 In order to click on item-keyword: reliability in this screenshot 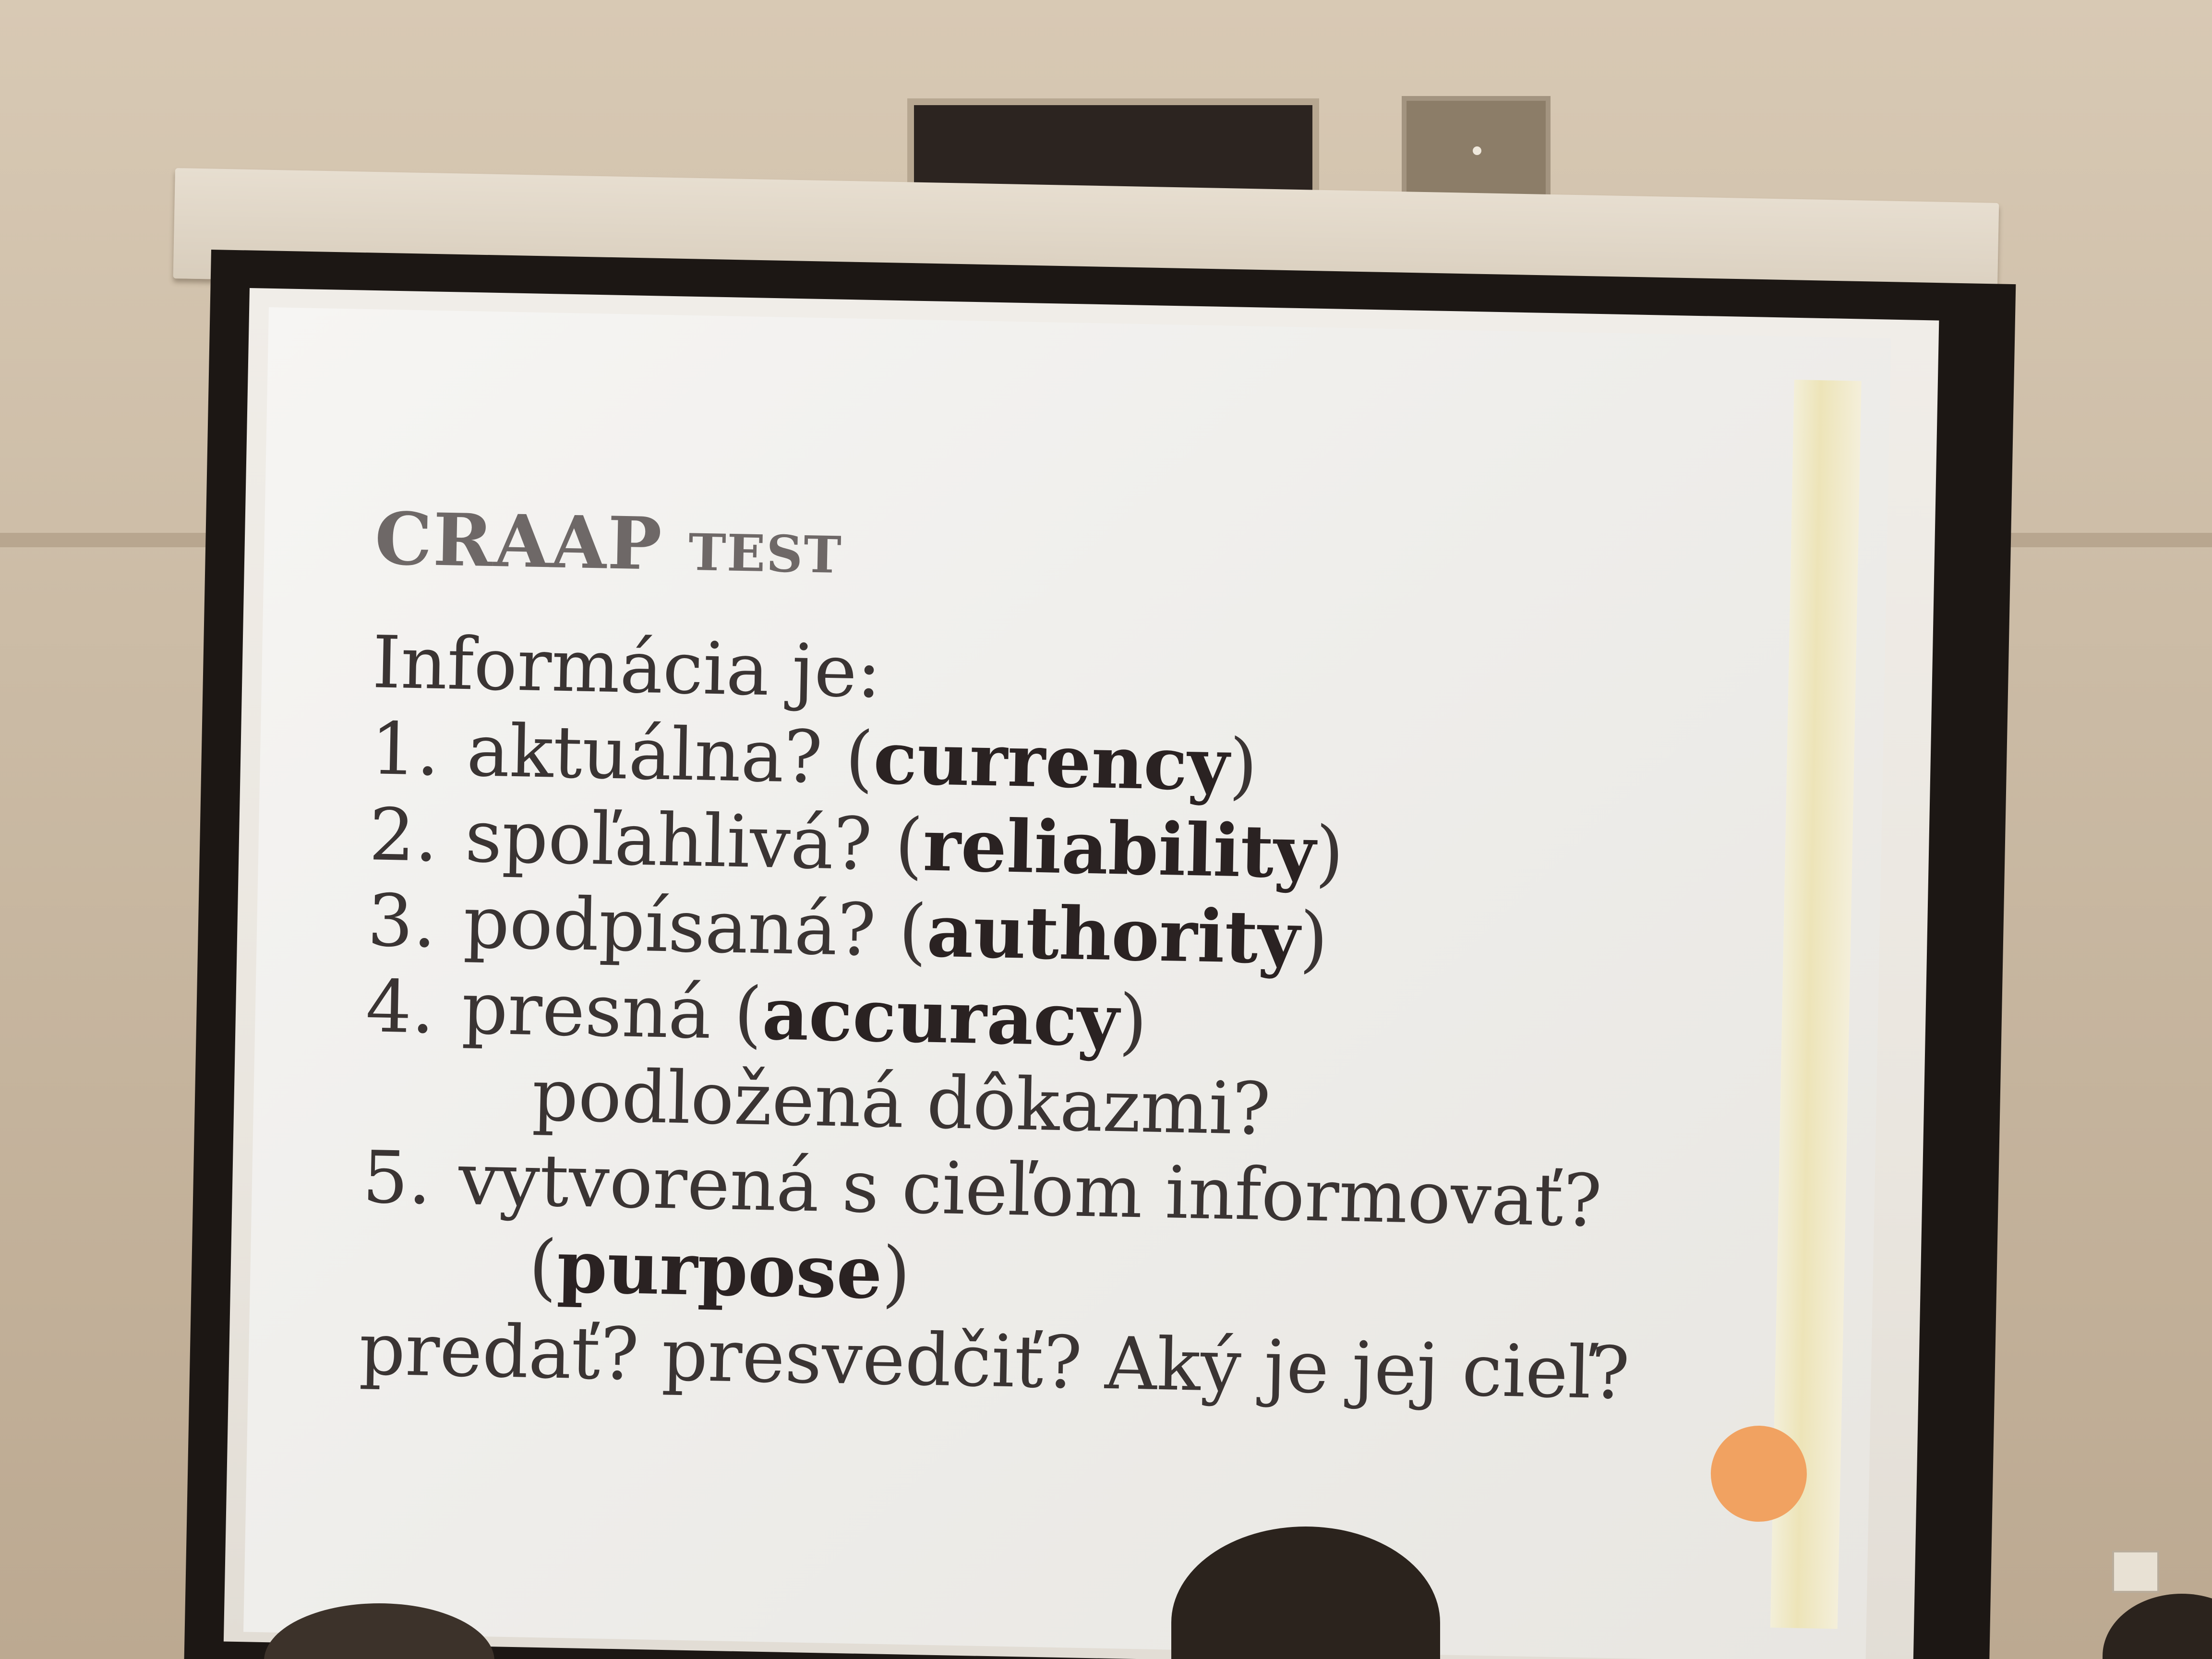, I will do `click(1119, 849)`.